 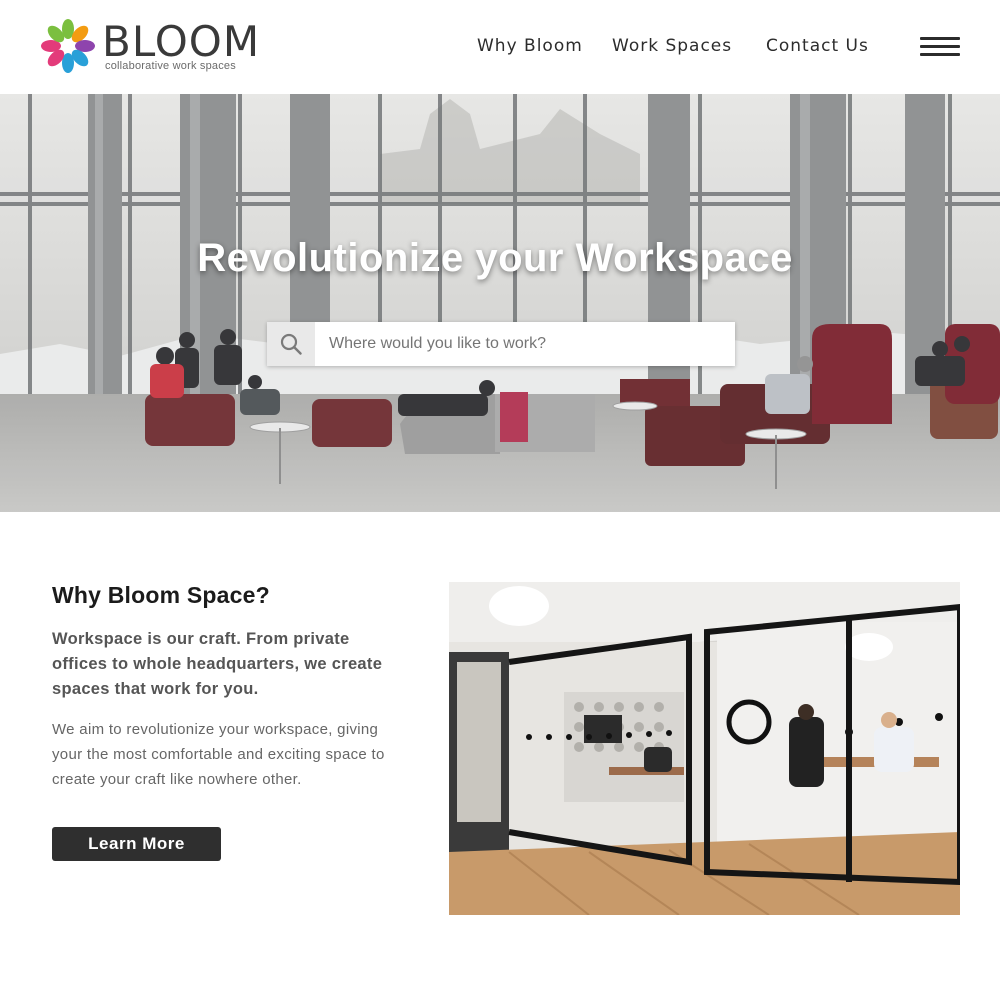 What do you see at coordinates (170, 66) in the screenshot?
I see `logo-tagline: collaborative work spaces` at bounding box center [170, 66].